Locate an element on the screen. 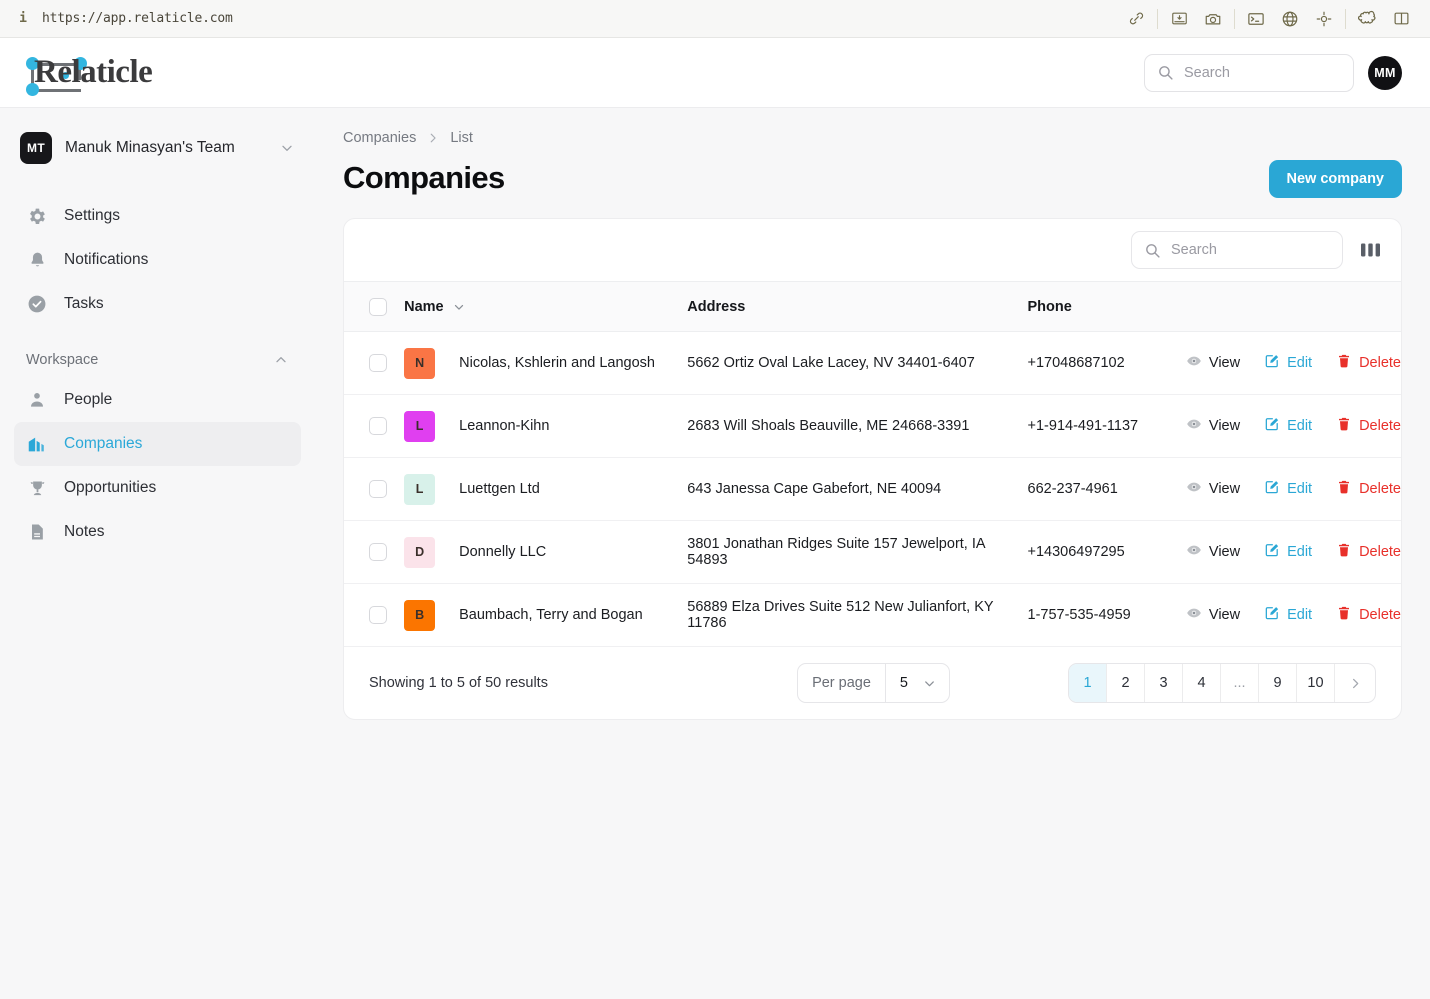 Image resolution: width=1430 pixels, height=999 pixels. pagination-page-2: 2 is located at coordinates (1126, 683).